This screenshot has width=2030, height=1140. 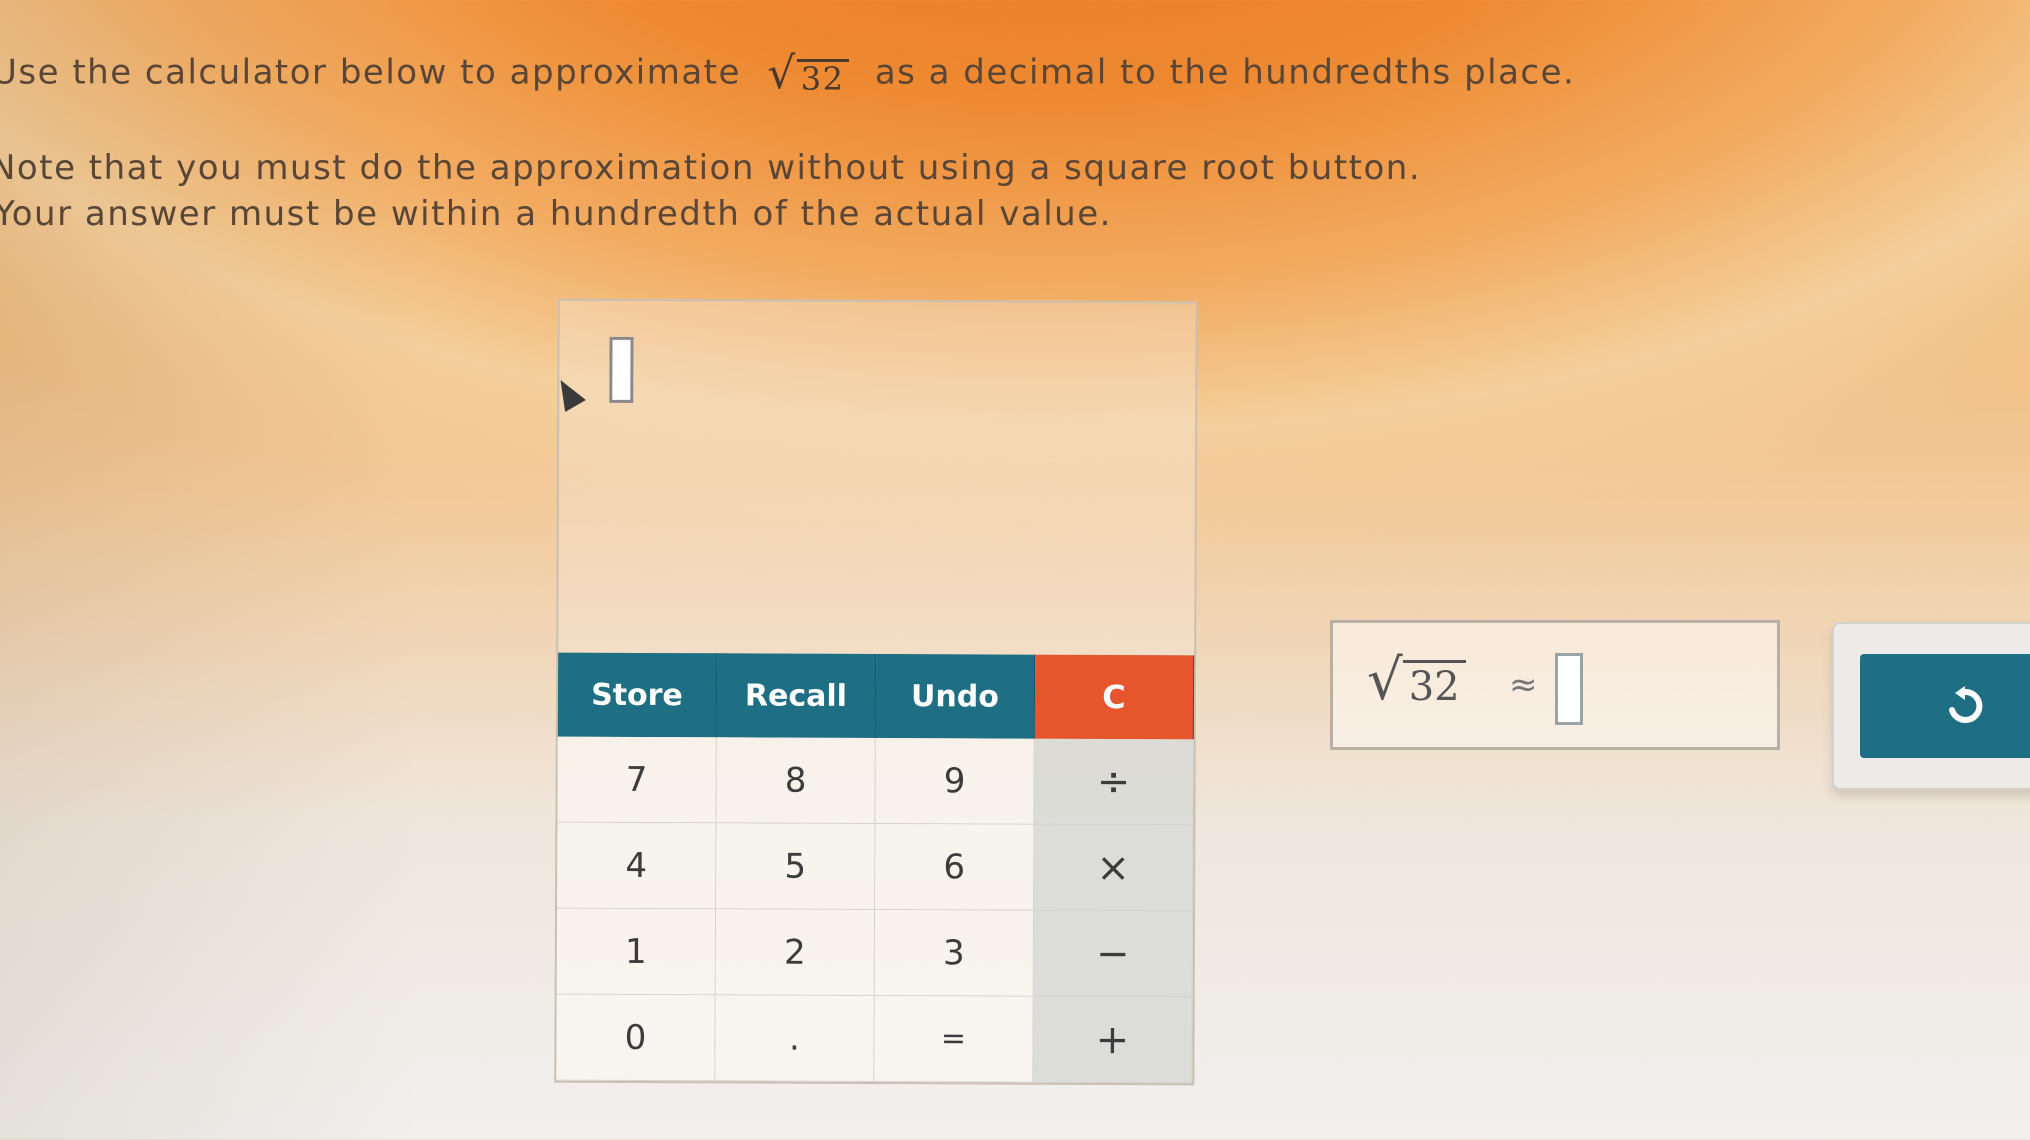 I want to click on undo-key-button: Undo, so click(x=955, y=696).